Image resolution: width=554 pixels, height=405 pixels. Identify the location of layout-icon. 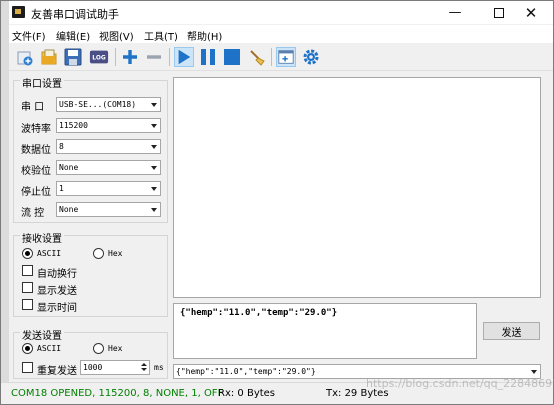
(286, 57).